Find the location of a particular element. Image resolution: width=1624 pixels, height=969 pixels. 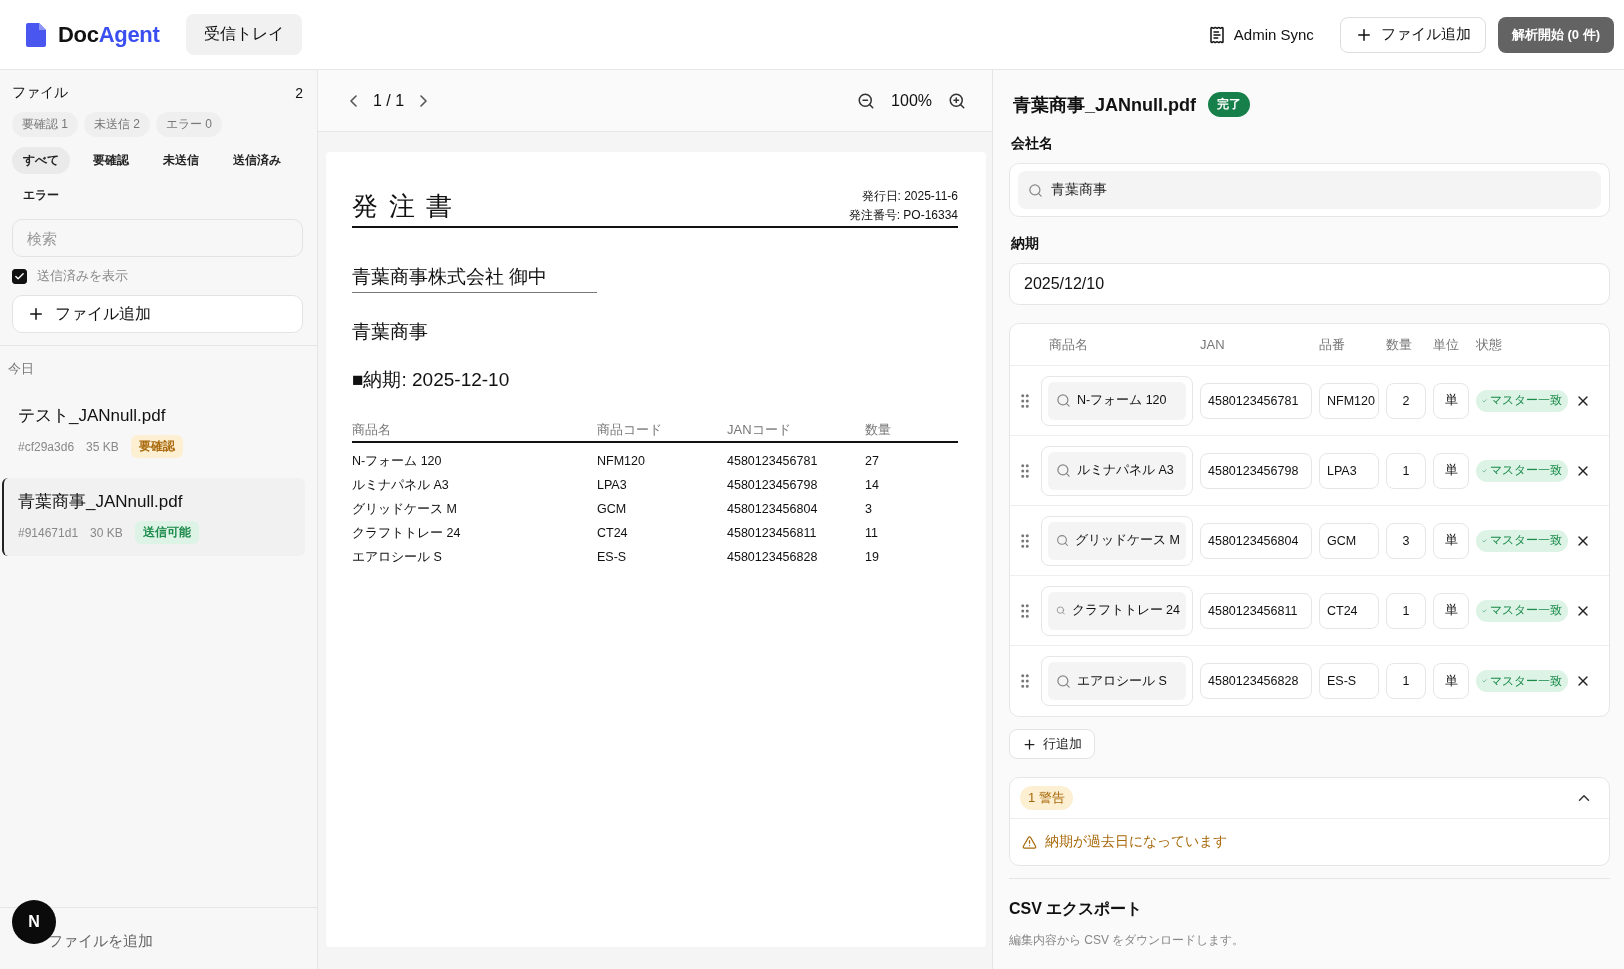

filter-tab: 未送信 is located at coordinates (181, 160).